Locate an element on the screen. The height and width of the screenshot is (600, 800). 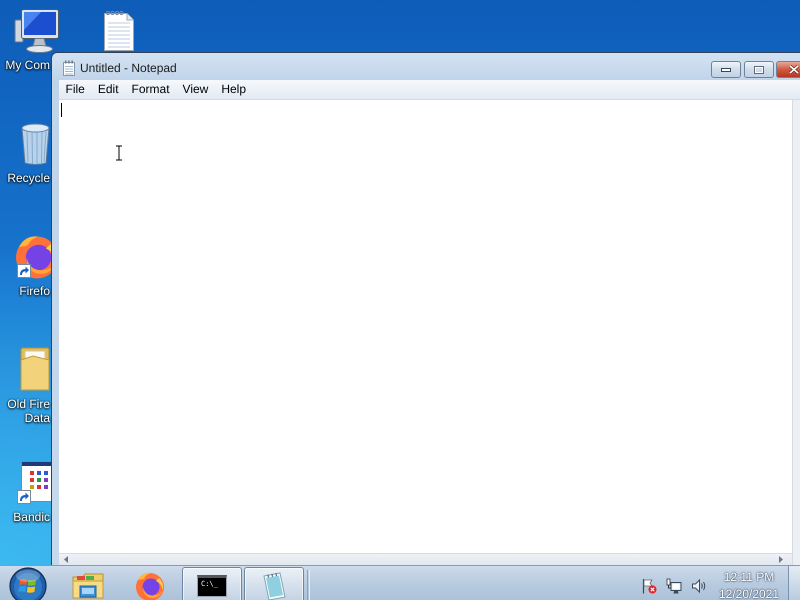
maximize-icon is located at coordinates (759, 70).